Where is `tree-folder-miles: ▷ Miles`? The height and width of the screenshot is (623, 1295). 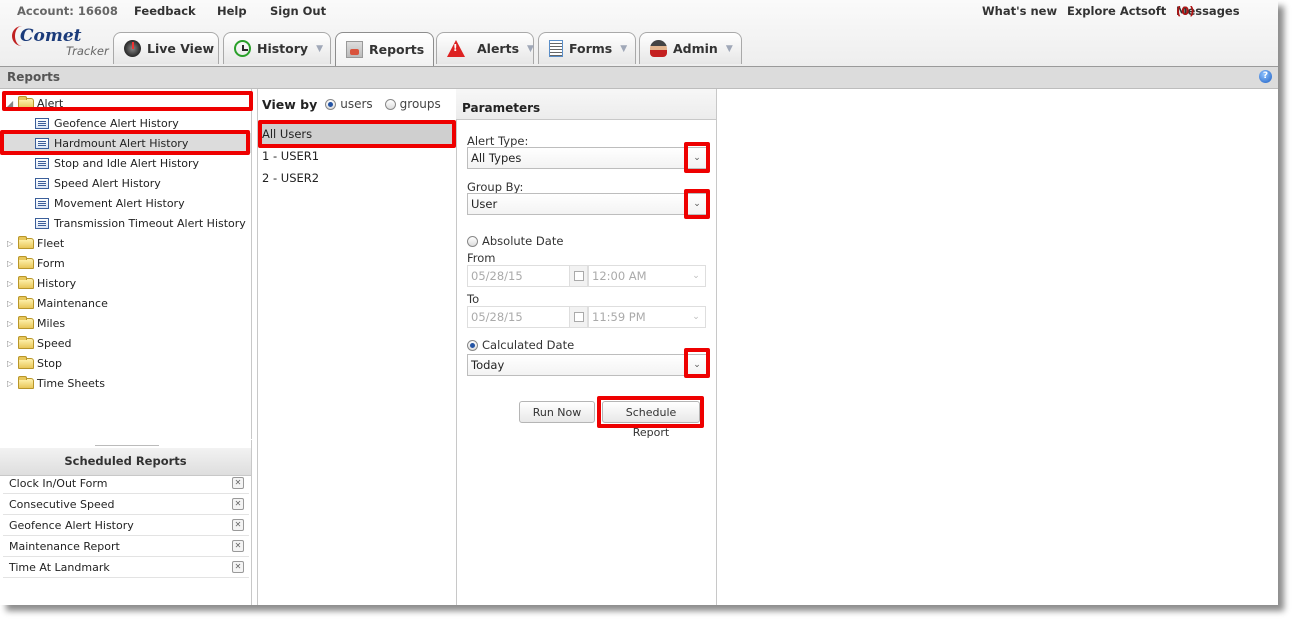 tree-folder-miles: ▷ Miles is located at coordinates (125, 323).